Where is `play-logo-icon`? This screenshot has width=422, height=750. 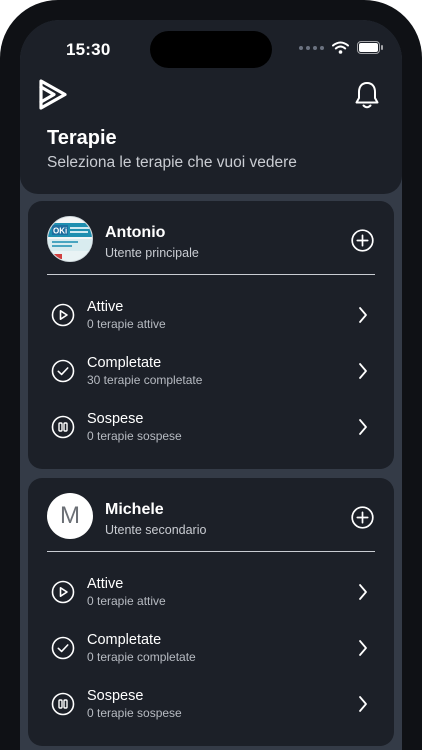
play-logo-icon is located at coordinates (52, 95).